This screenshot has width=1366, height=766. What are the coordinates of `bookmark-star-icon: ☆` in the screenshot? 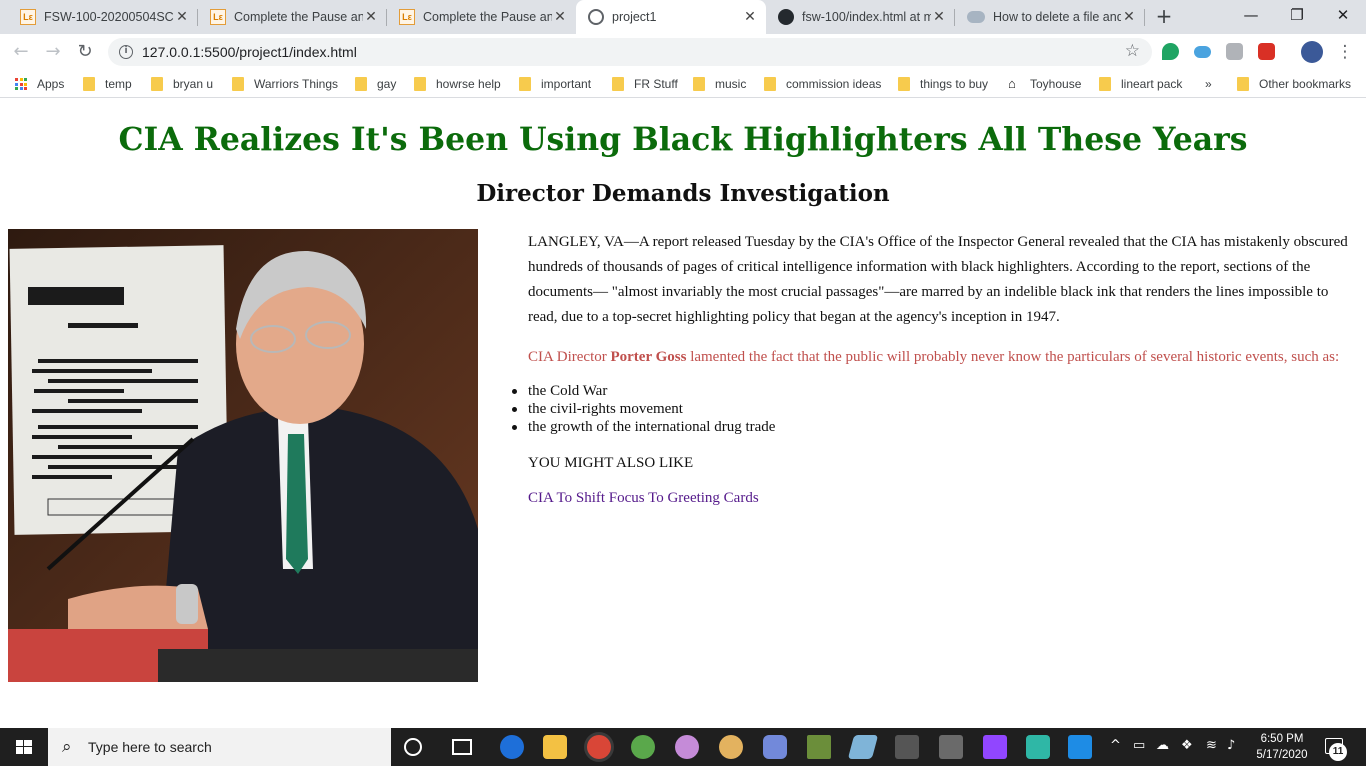 It's located at (1132, 51).